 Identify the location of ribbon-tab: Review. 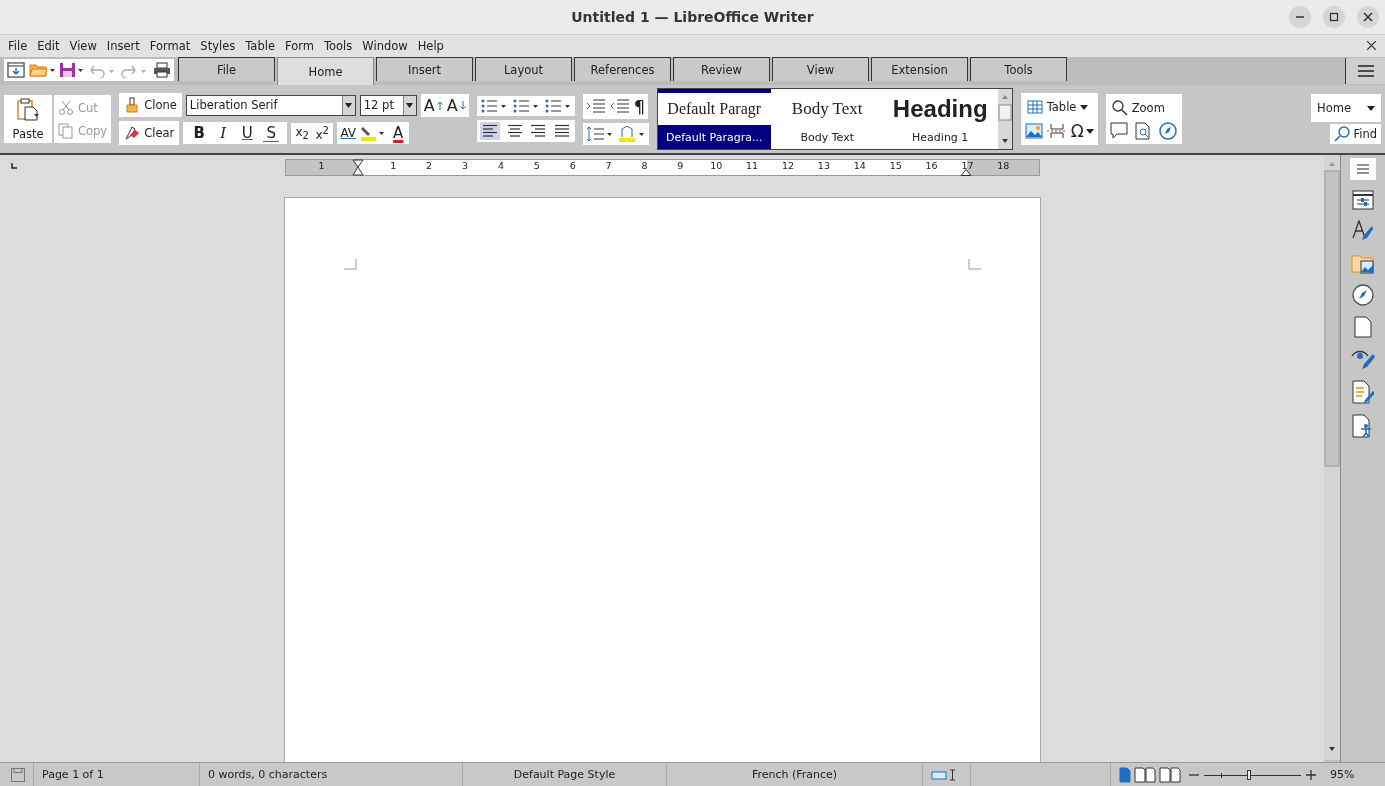
(721, 69).